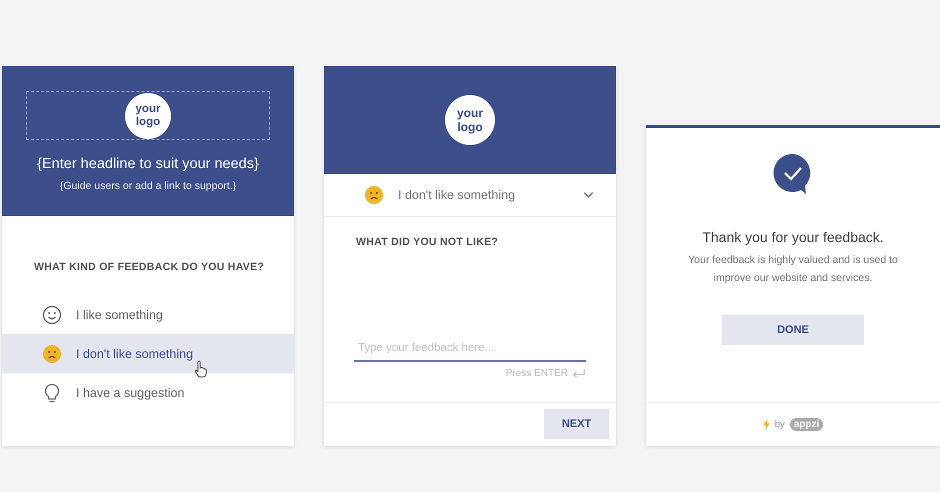 This screenshot has height=492, width=940. What do you see at coordinates (579, 373) in the screenshot?
I see `enter-key-icon` at bounding box center [579, 373].